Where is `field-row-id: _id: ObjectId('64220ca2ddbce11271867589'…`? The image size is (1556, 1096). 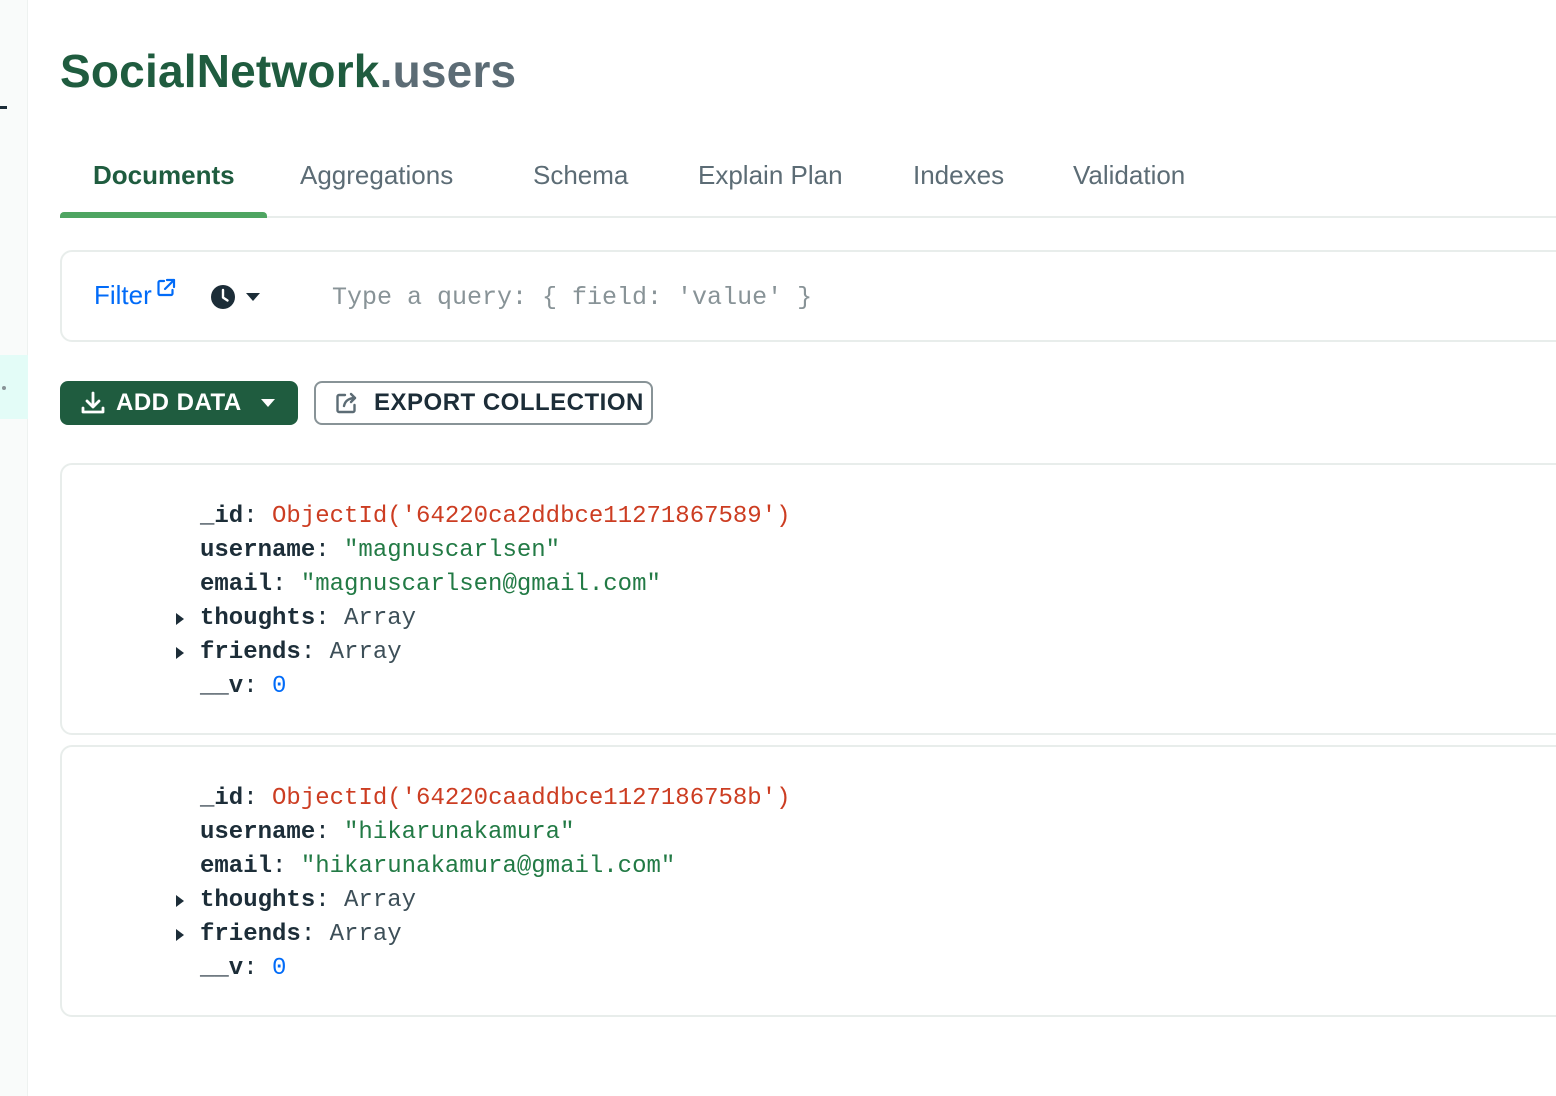 field-row-id: _id: ObjectId('64220ca2ddbce11271867589'… is located at coordinates (495, 516).